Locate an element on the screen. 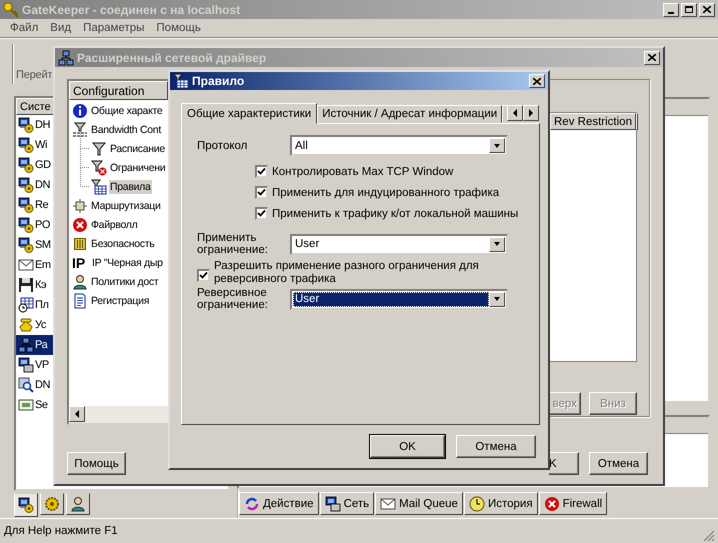 The width and height of the screenshot is (718, 543). field-label: Протокол is located at coordinates (222, 146).